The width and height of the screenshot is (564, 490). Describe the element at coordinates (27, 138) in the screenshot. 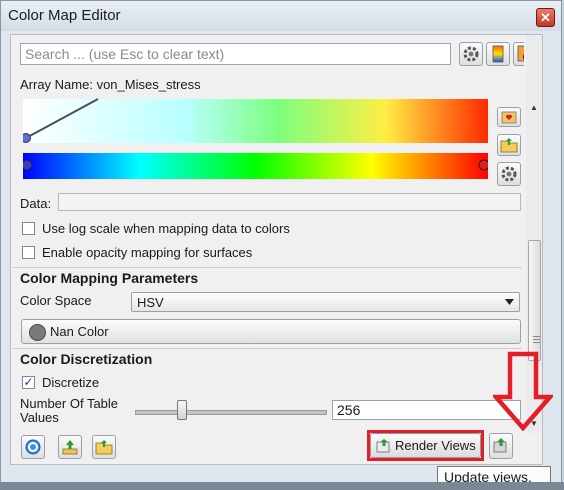

I see `opacity-control-point` at that location.